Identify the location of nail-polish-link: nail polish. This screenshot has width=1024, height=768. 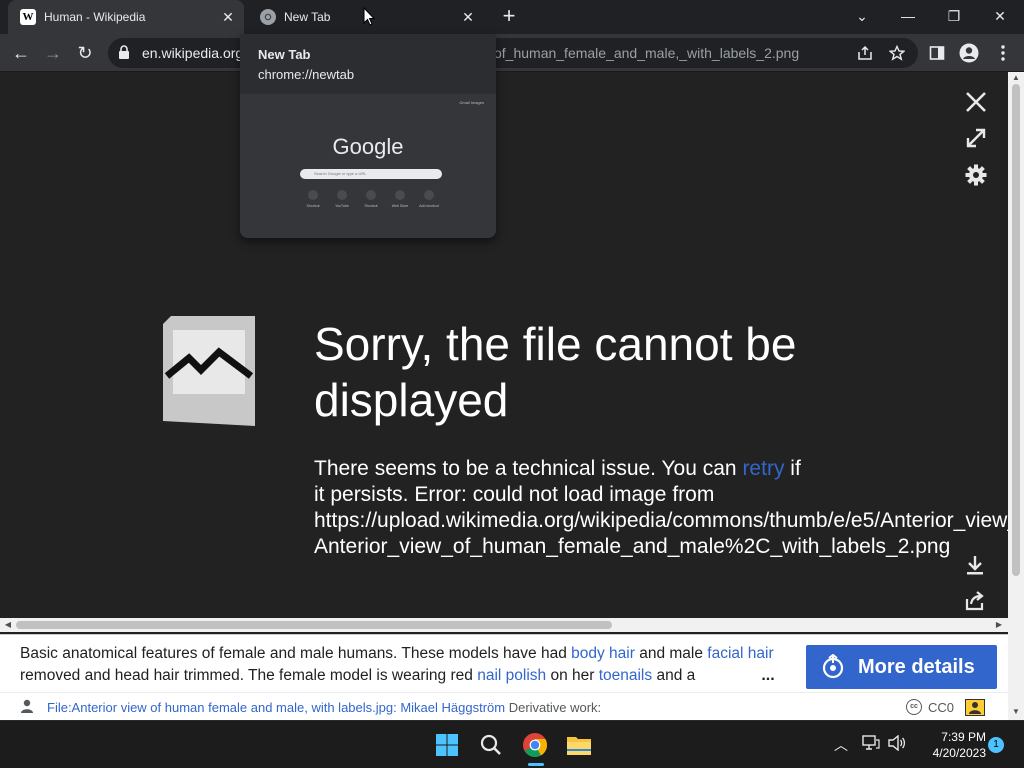
(511, 675).